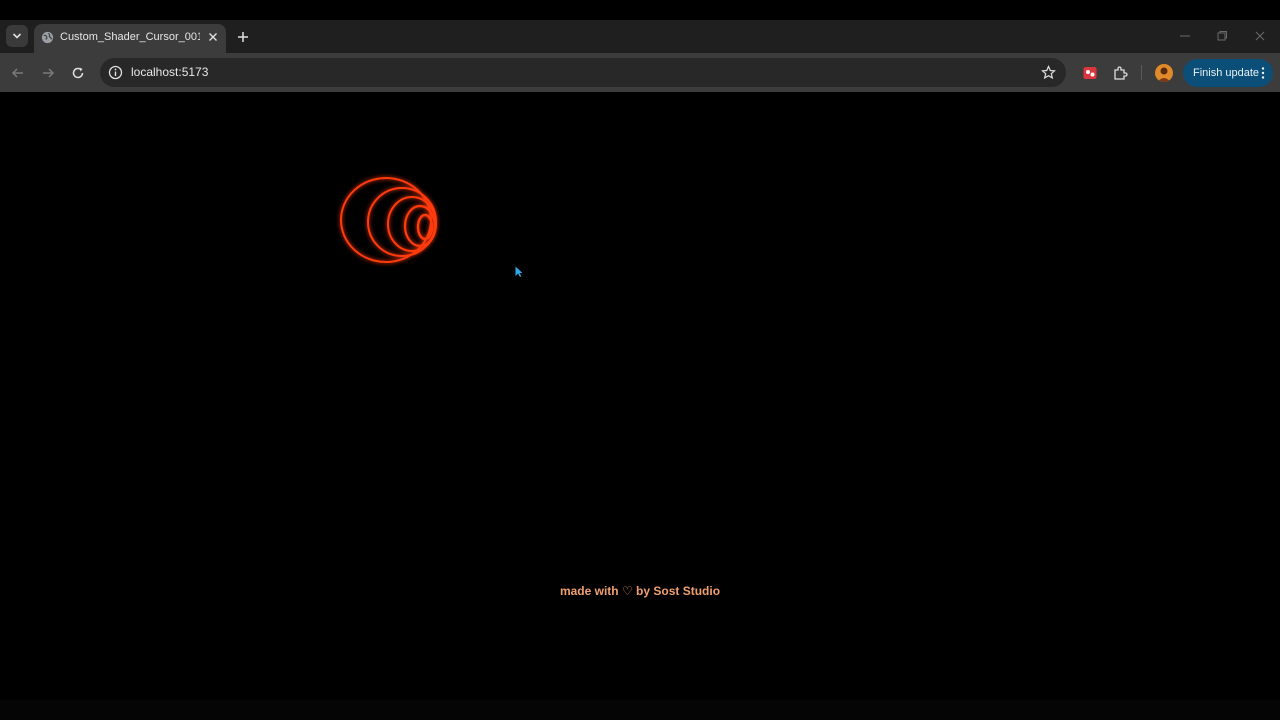 The height and width of the screenshot is (720, 1280). I want to click on finish-update-label: Finish update, so click(1226, 73).